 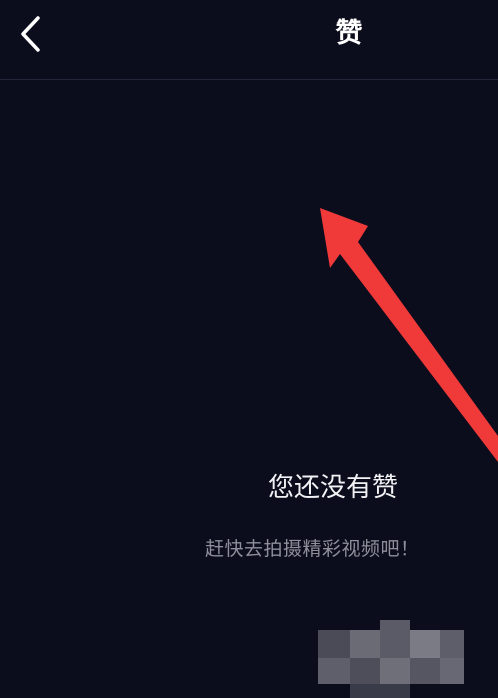 I want to click on empty-state-subtitle: 赶快去拍摄精彩视频吧！, so click(x=312, y=549).